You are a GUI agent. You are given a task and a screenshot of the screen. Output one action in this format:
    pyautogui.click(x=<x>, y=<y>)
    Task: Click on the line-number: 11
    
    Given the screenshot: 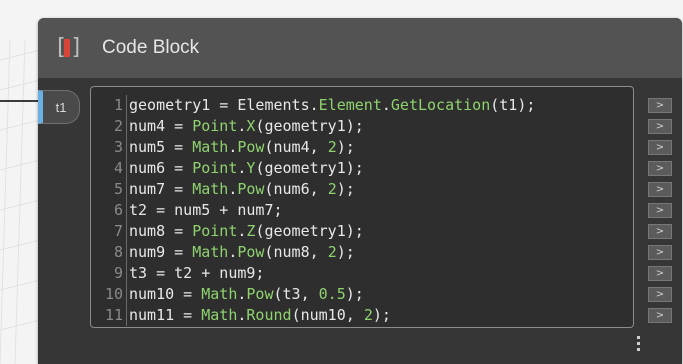 What is the action you would take?
    pyautogui.click(x=113, y=315)
    